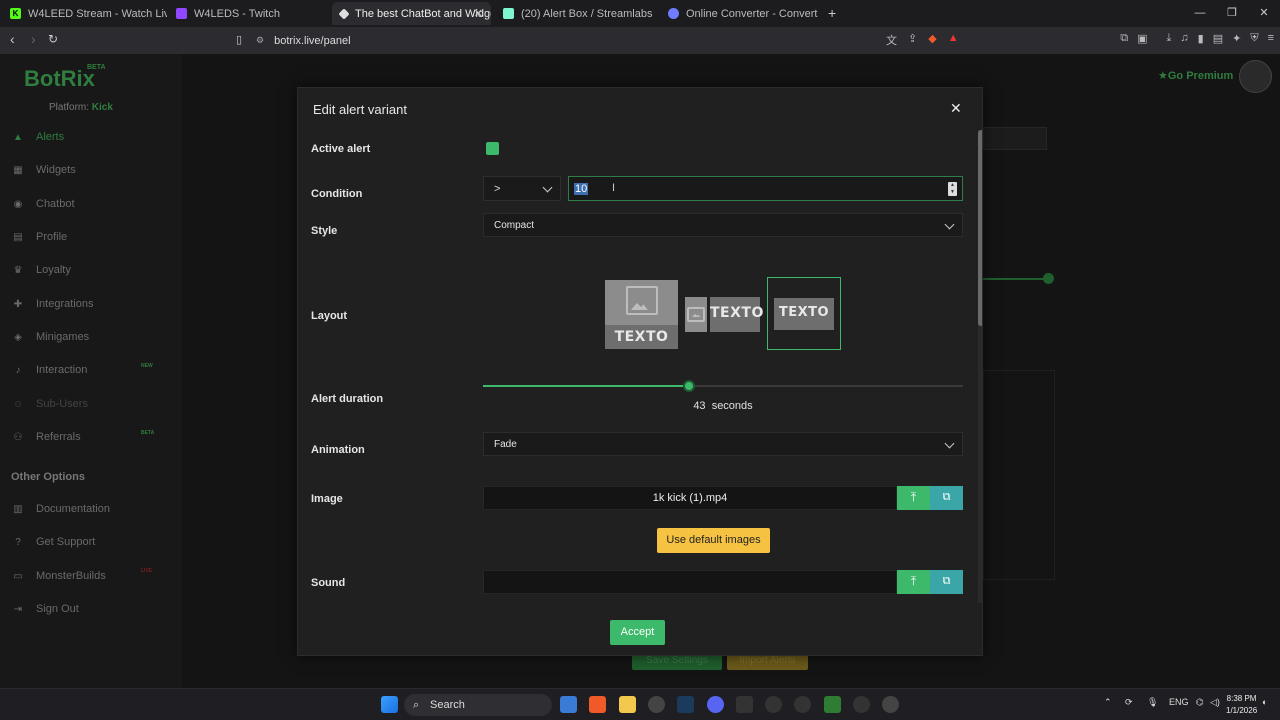  What do you see at coordinates (478, 705) in the screenshot?
I see `taskbar-search: ⌕ Search` at bounding box center [478, 705].